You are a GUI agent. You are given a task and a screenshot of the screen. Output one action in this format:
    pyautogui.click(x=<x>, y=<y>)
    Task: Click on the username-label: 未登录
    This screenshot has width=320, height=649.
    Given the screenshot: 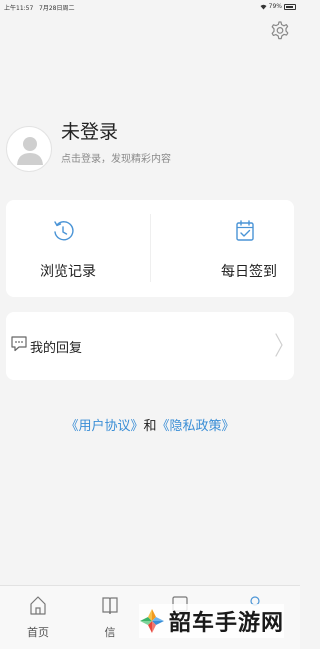 What is the action you would take?
    pyautogui.click(x=90, y=132)
    